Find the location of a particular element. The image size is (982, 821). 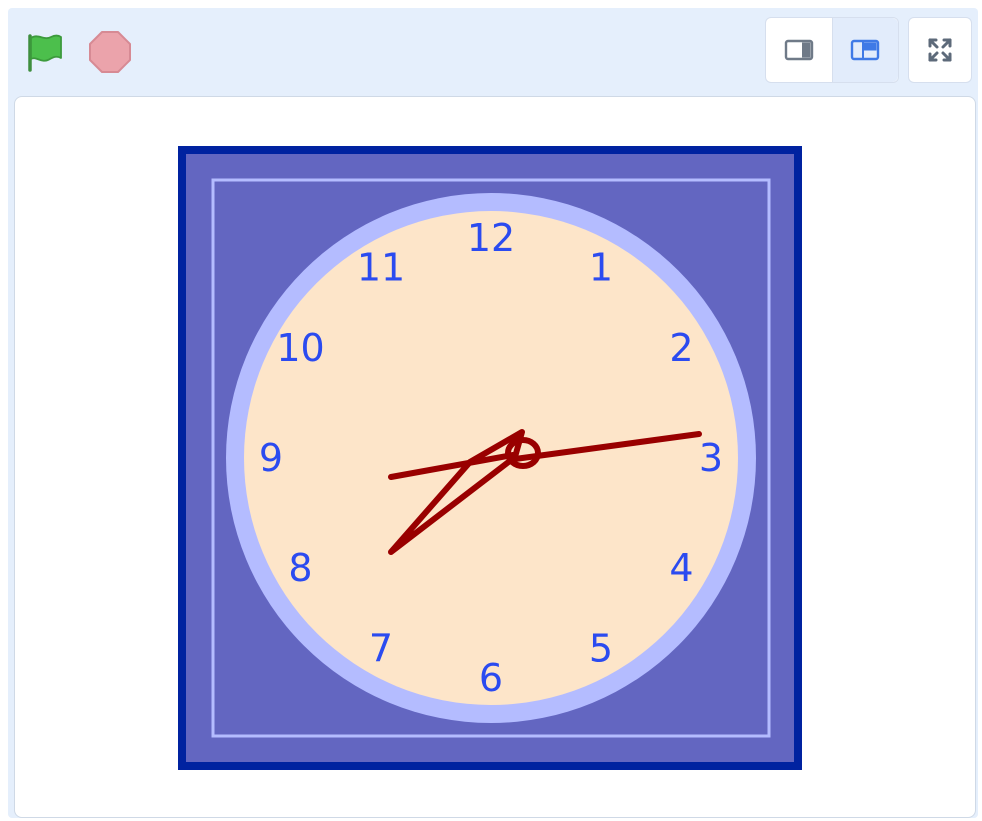

clock-numeral-11: 11 is located at coordinates (381, 268).